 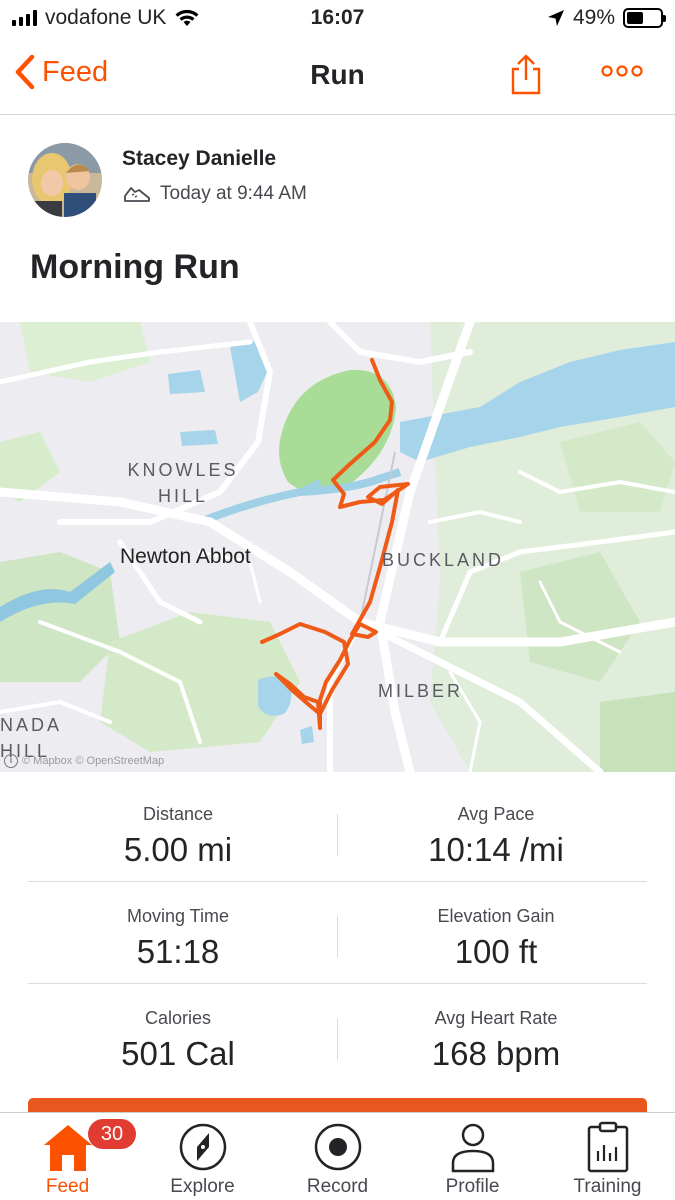 I want to click on map-label-knowles: KNOWLES, so click(x=183, y=470).